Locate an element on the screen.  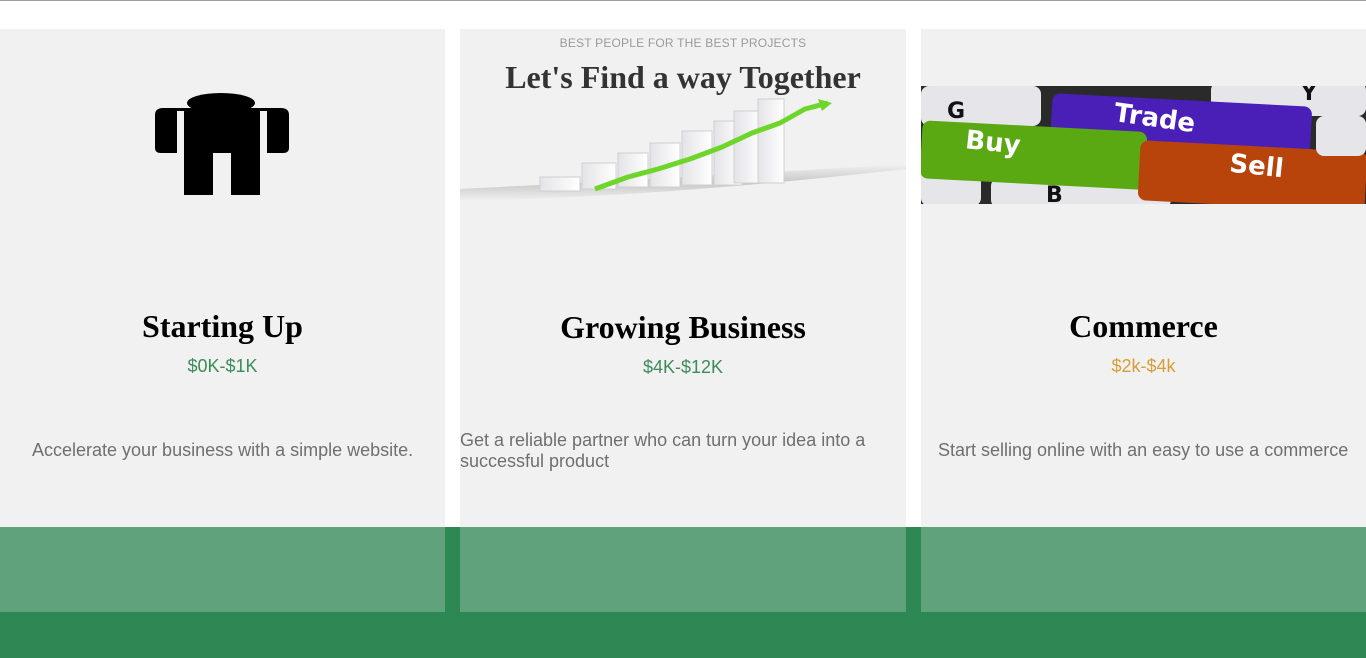
hero-eyebrow: BEST PEOPLE FOR THE BEST PROJECTS is located at coordinates (683, 43).